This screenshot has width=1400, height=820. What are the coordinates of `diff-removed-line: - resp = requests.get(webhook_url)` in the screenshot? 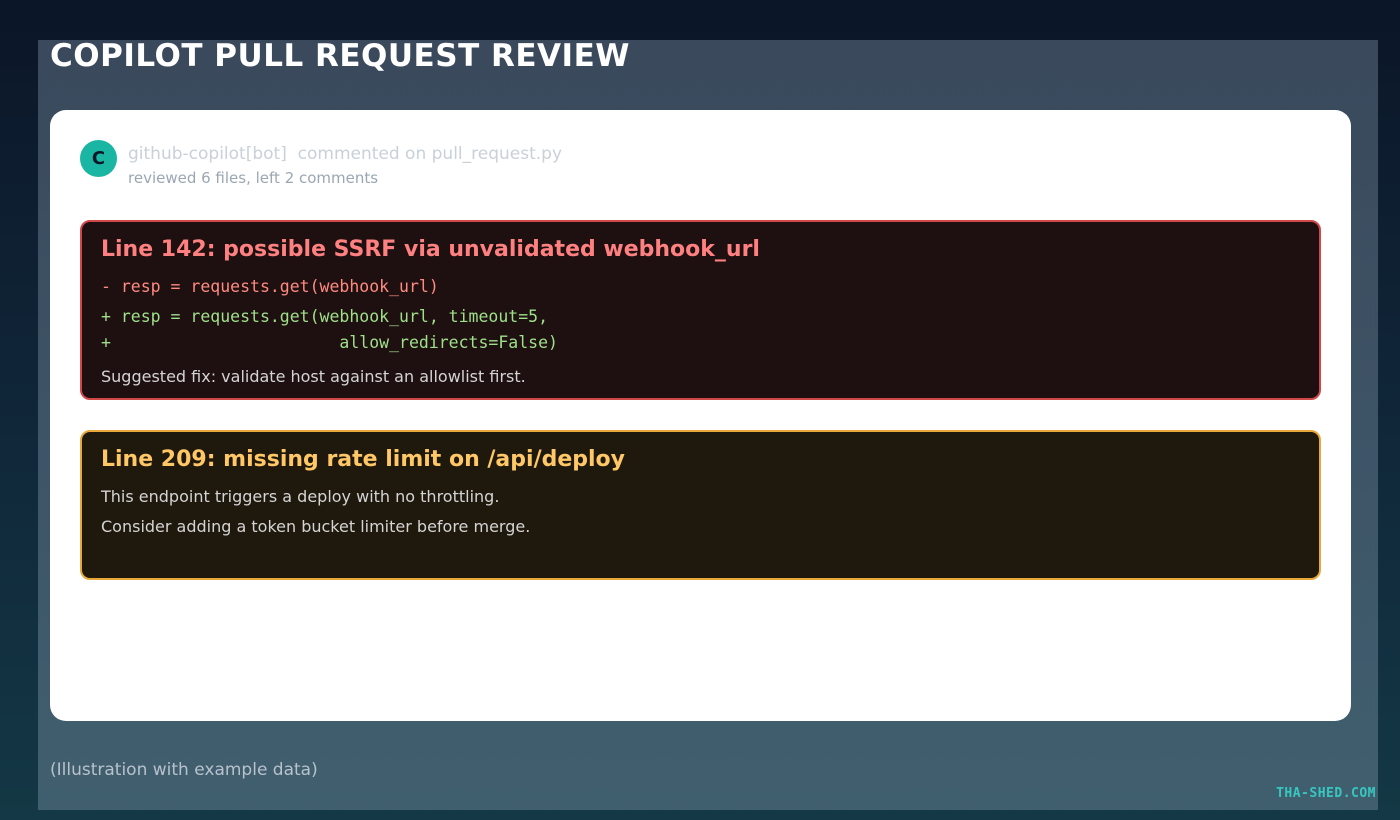 It's located at (270, 286).